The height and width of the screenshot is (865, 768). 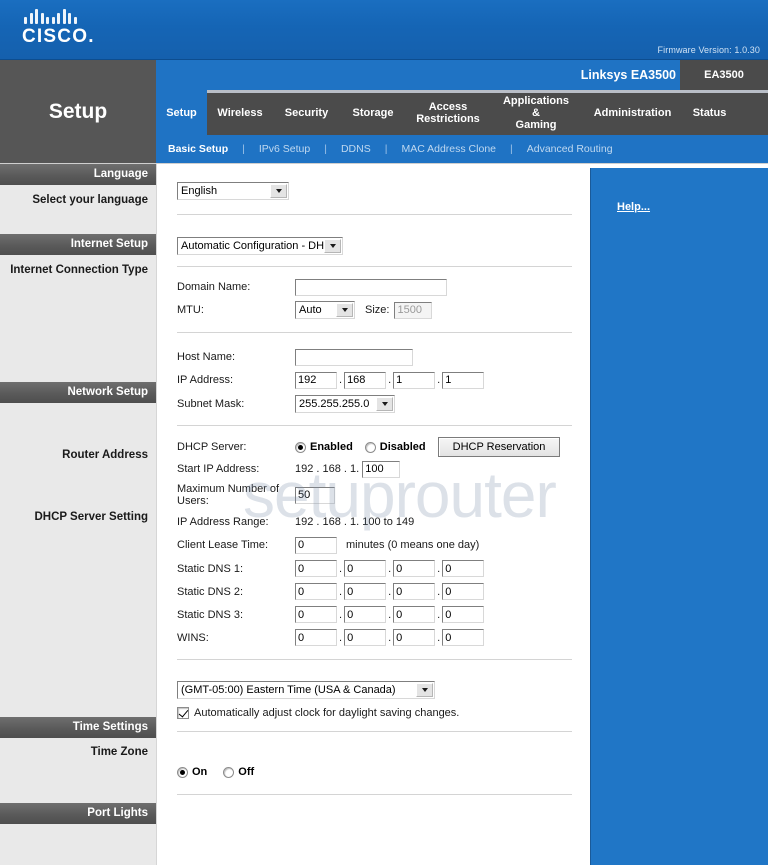 I want to click on subnet-mask-label: Subnet Mask:, so click(x=211, y=404).